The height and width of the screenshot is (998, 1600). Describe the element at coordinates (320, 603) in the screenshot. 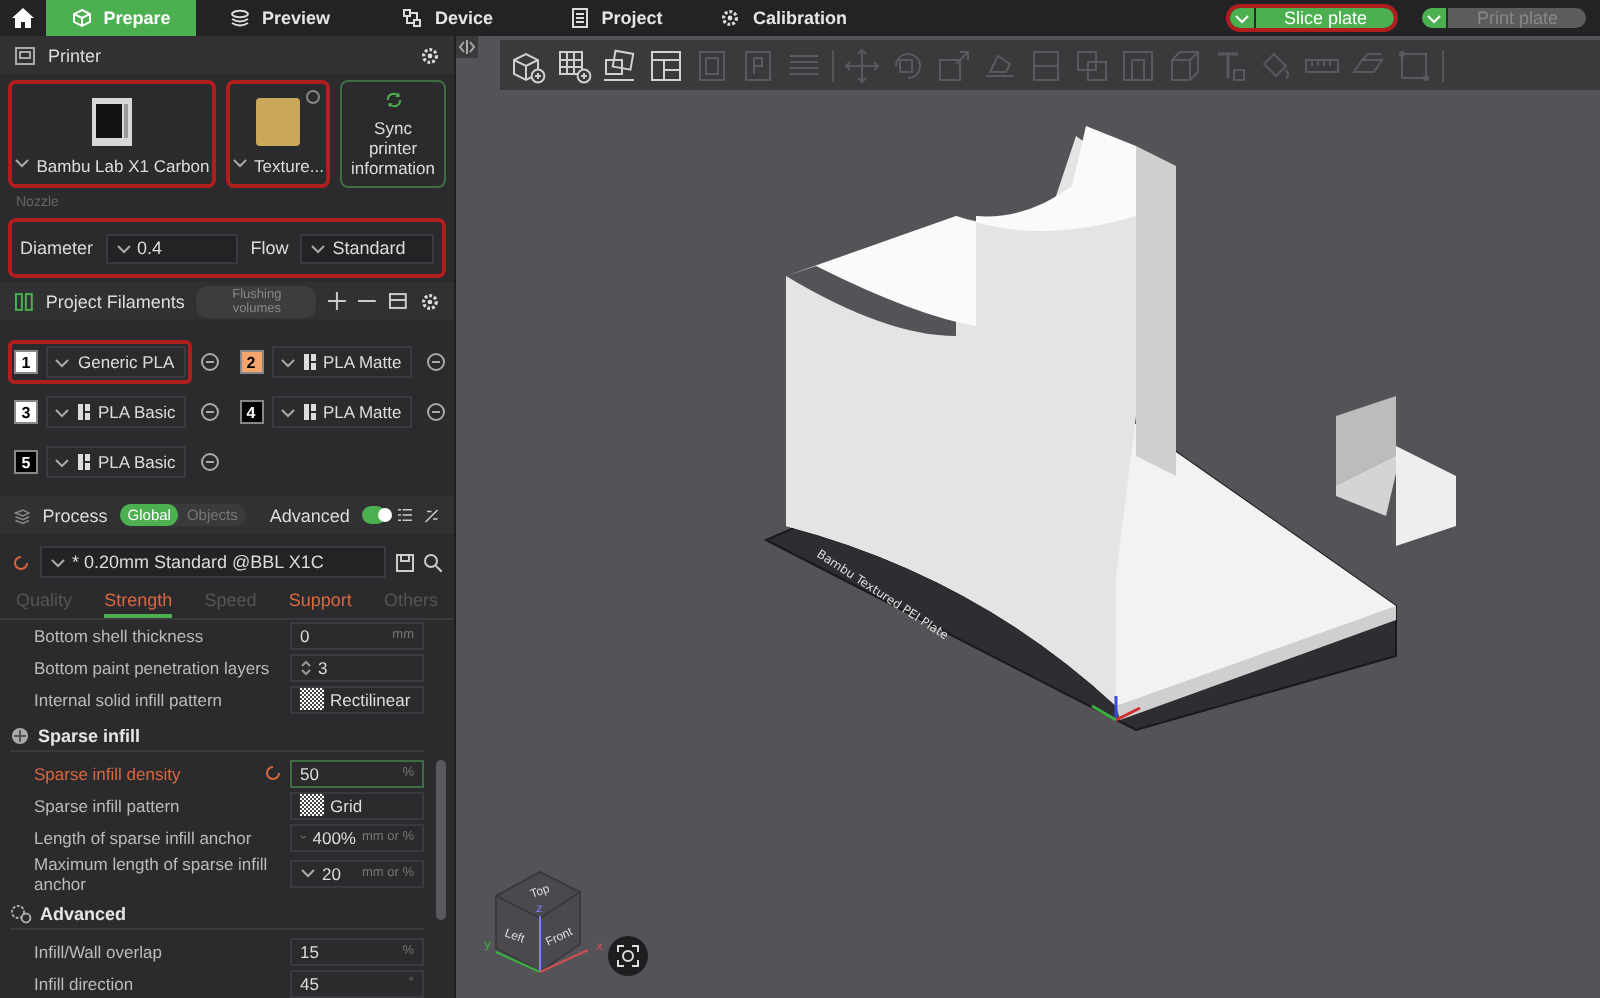

I see `settings-tab: Support` at that location.